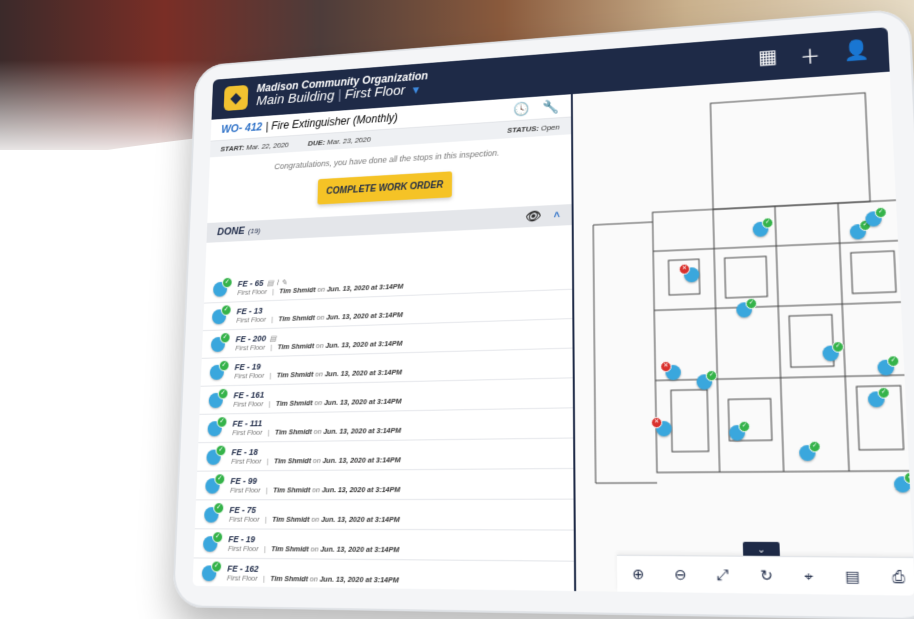 The height and width of the screenshot is (619, 914). What do you see at coordinates (236, 98) in the screenshot?
I see `app-logo: ◆` at bounding box center [236, 98].